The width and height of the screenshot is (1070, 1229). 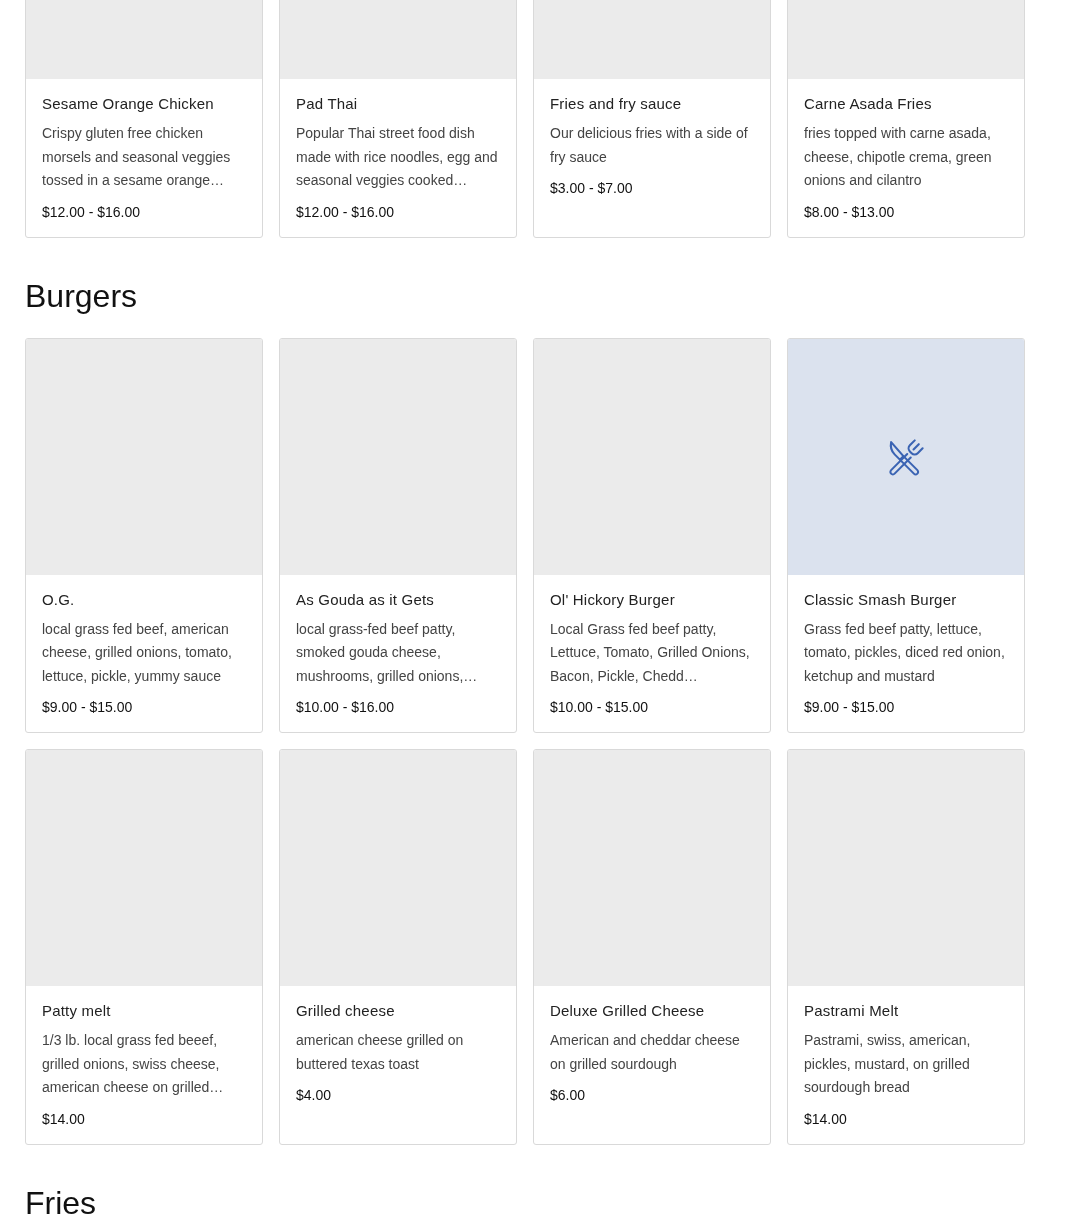 I want to click on item-name: Sesame Orange Chicken, so click(x=128, y=104).